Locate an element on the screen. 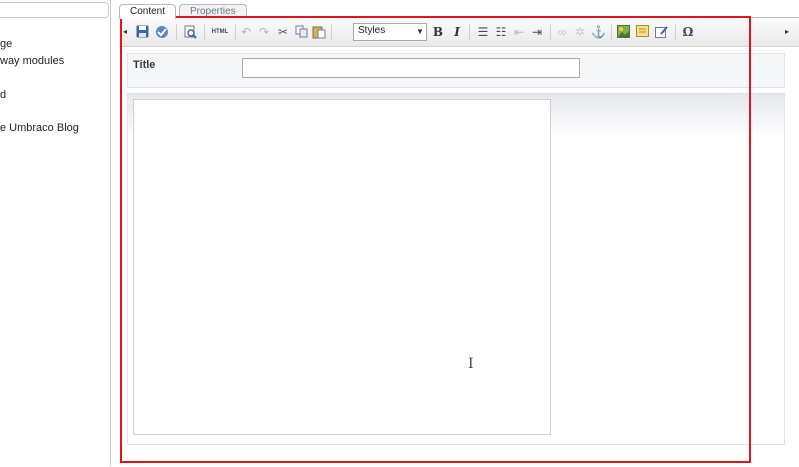 The width and height of the screenshot is (799, 467). tree-item: e Umbraco Blog is located at coordinates (39, 128).